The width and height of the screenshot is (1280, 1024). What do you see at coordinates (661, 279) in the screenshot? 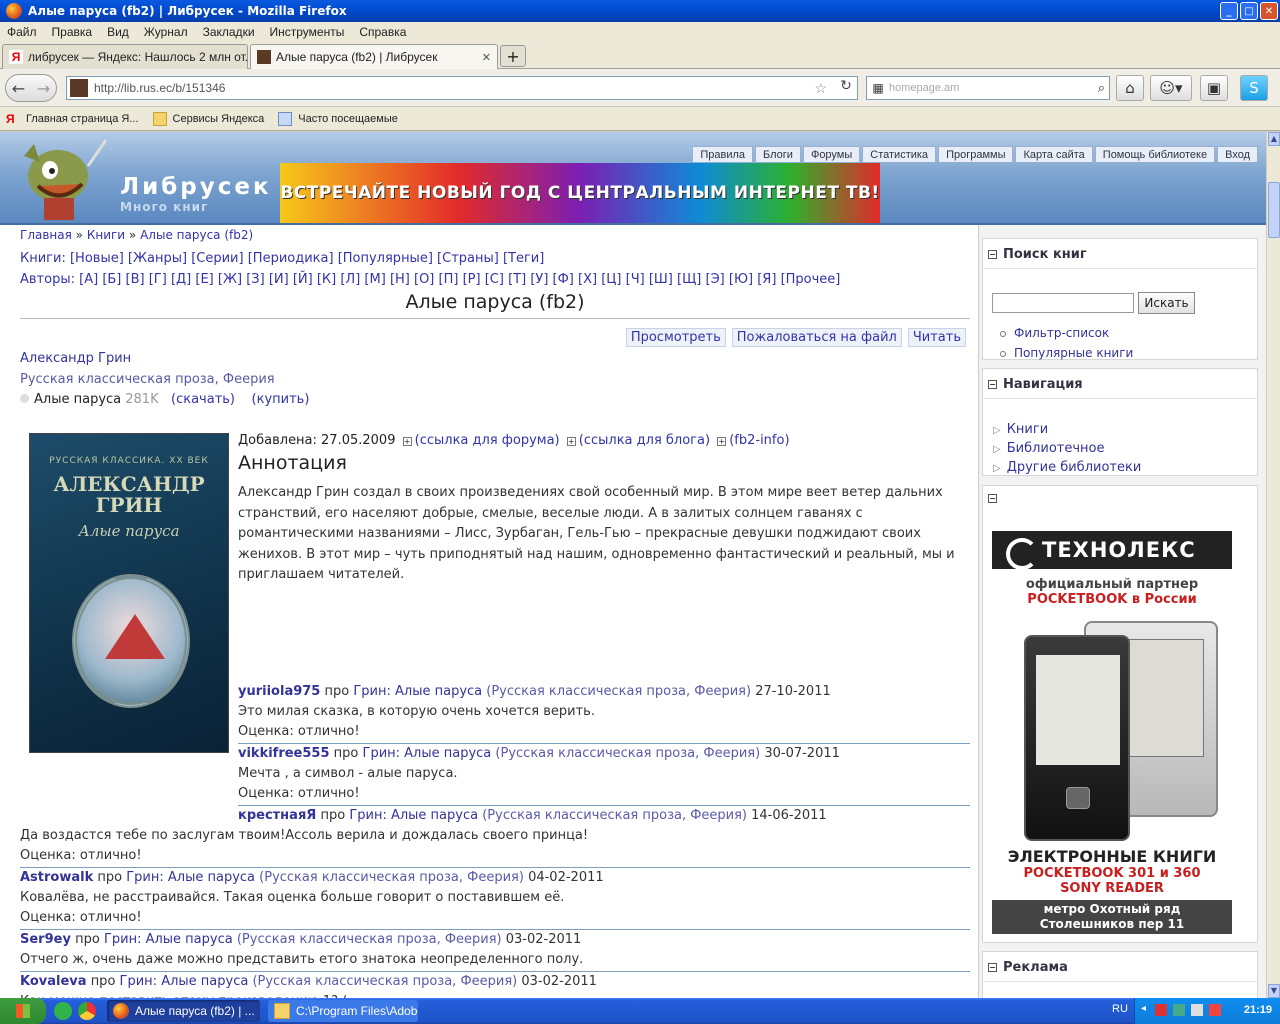
I see `author-letter-link: [Ш]` at bounding box center [661, 279].